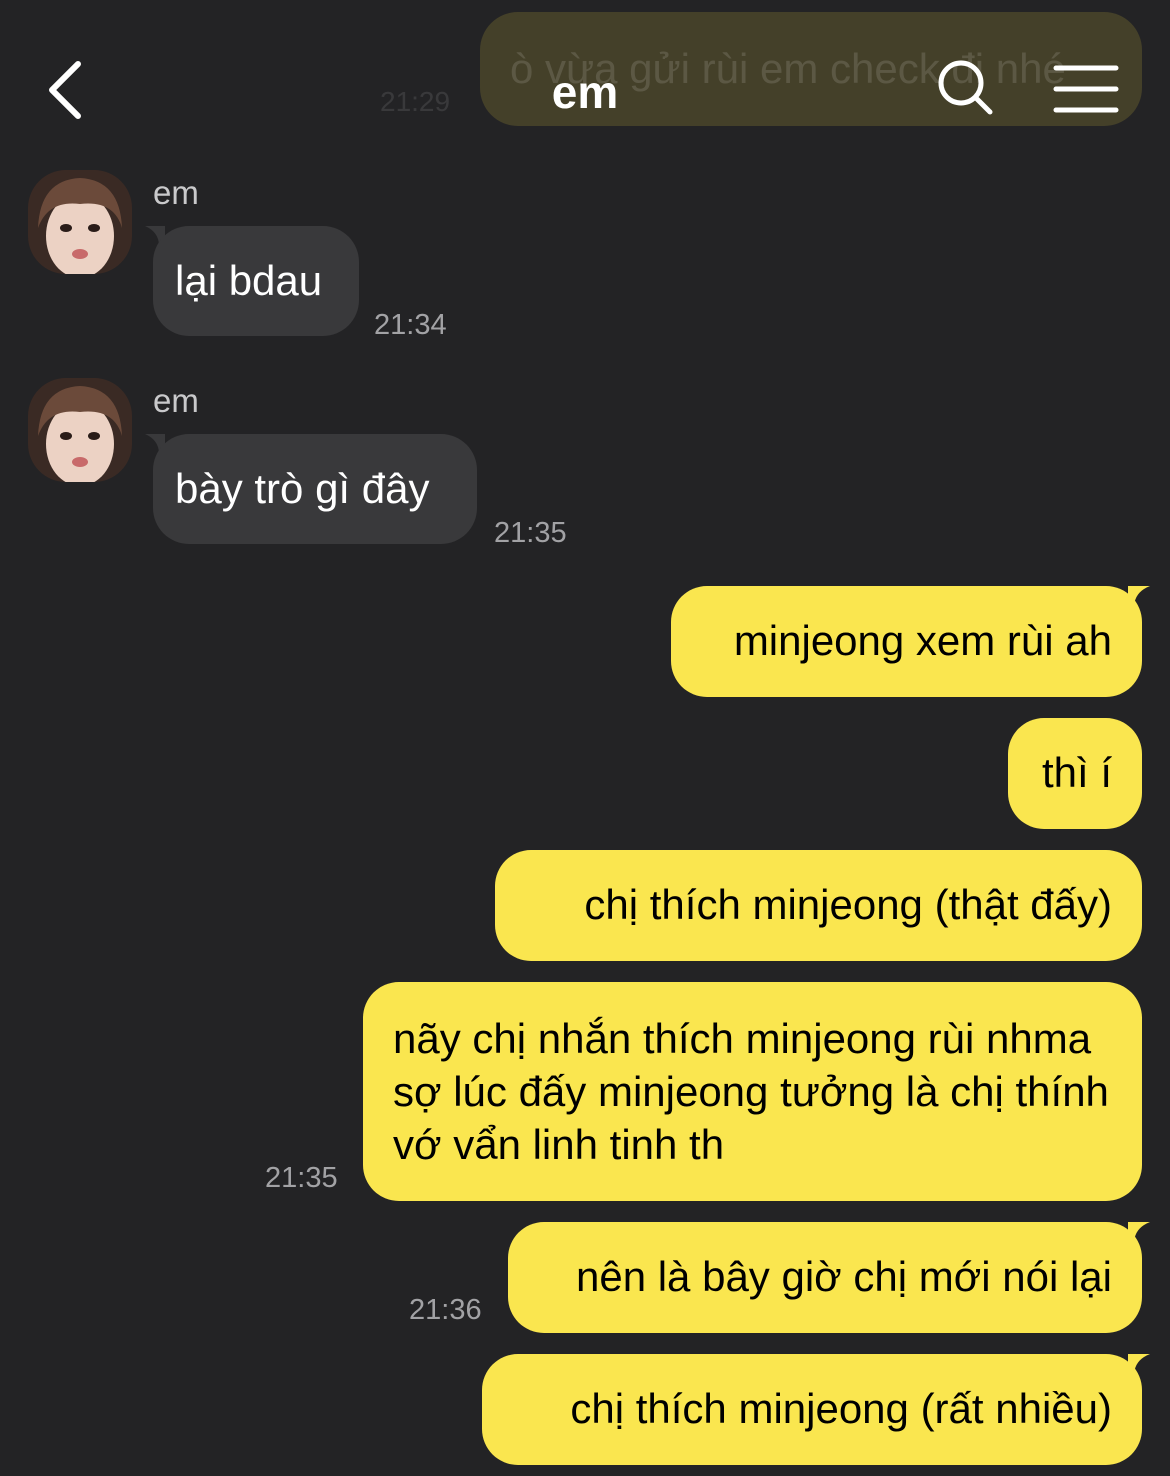  I want to click on incoming-message-bubble: lại bdau, so click(256, 281).